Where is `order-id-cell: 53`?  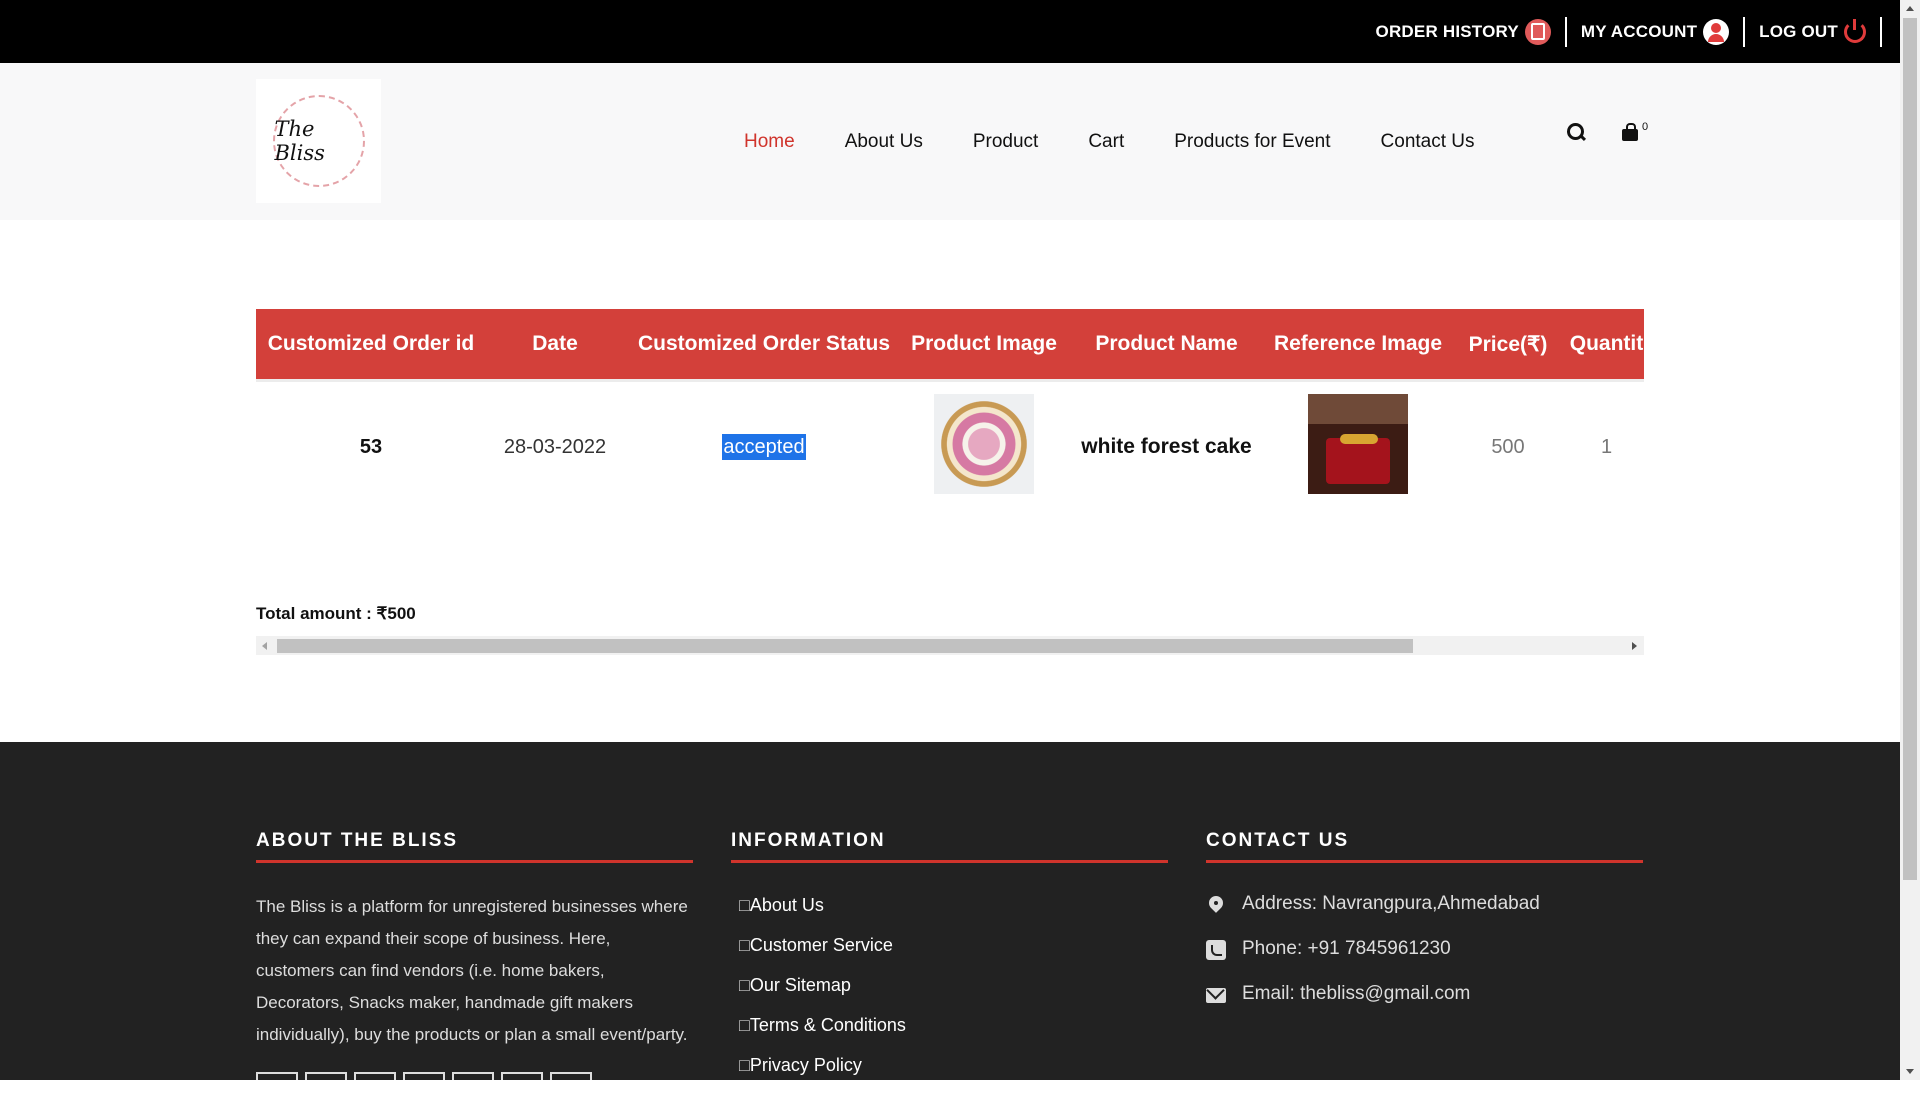
order-id-cell: 53 is located at coordinates (371, 446).